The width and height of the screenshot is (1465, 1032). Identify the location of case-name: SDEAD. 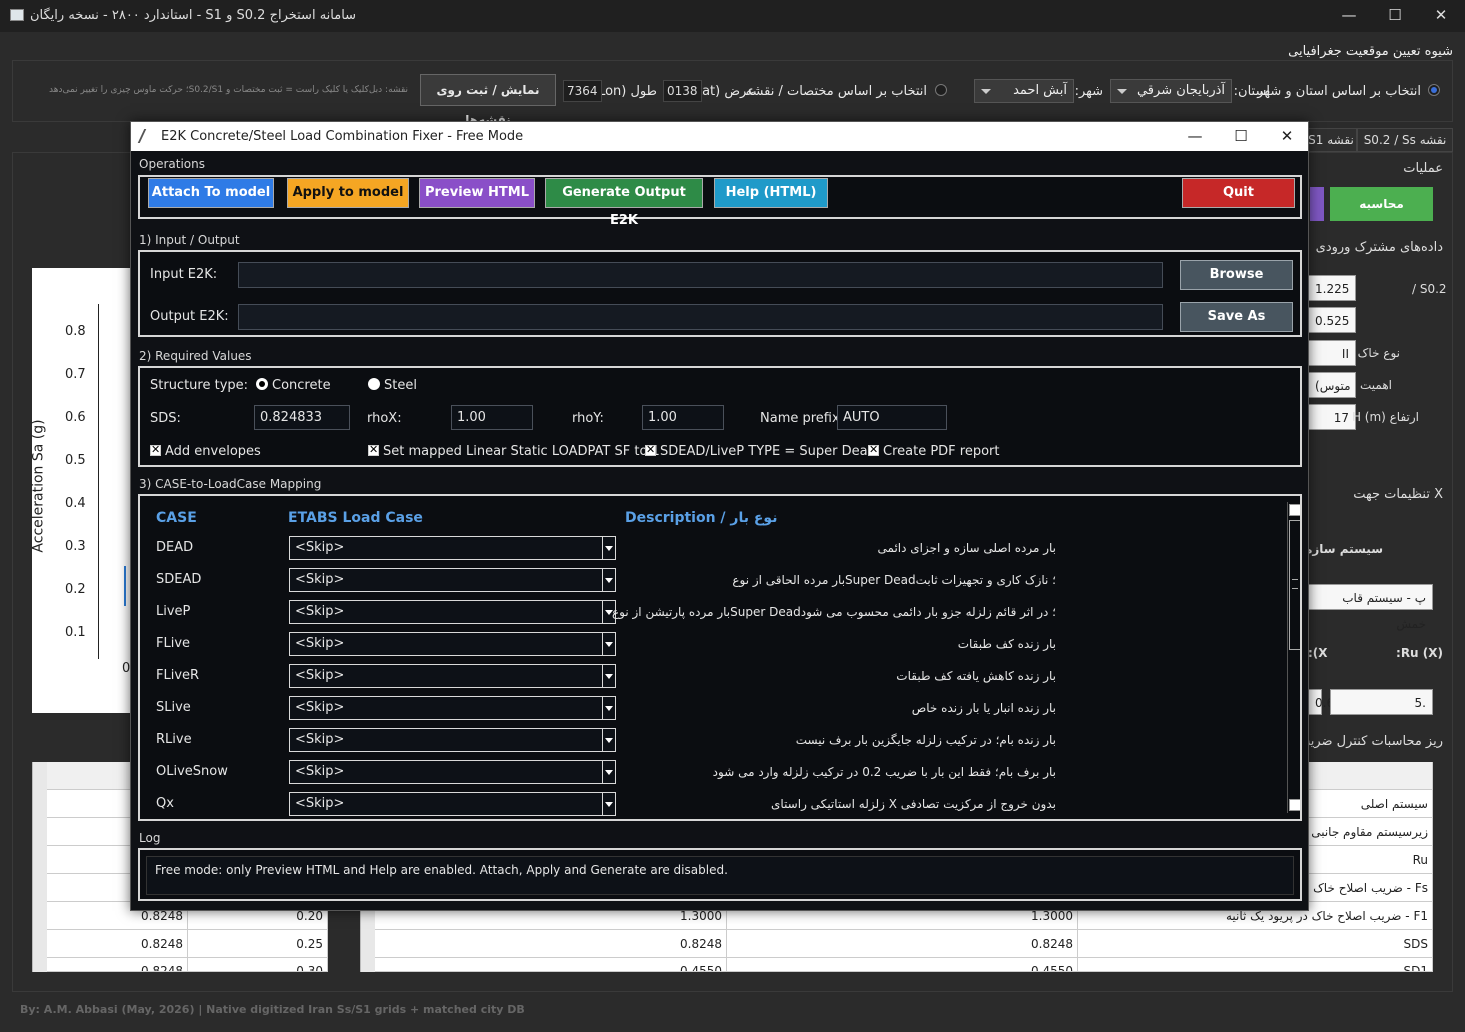
(179, 579).